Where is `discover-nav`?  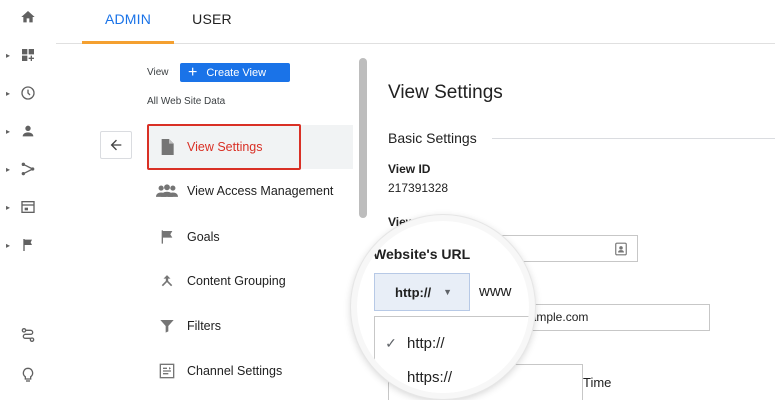 discover-nav is located at coordinates (28, 375).